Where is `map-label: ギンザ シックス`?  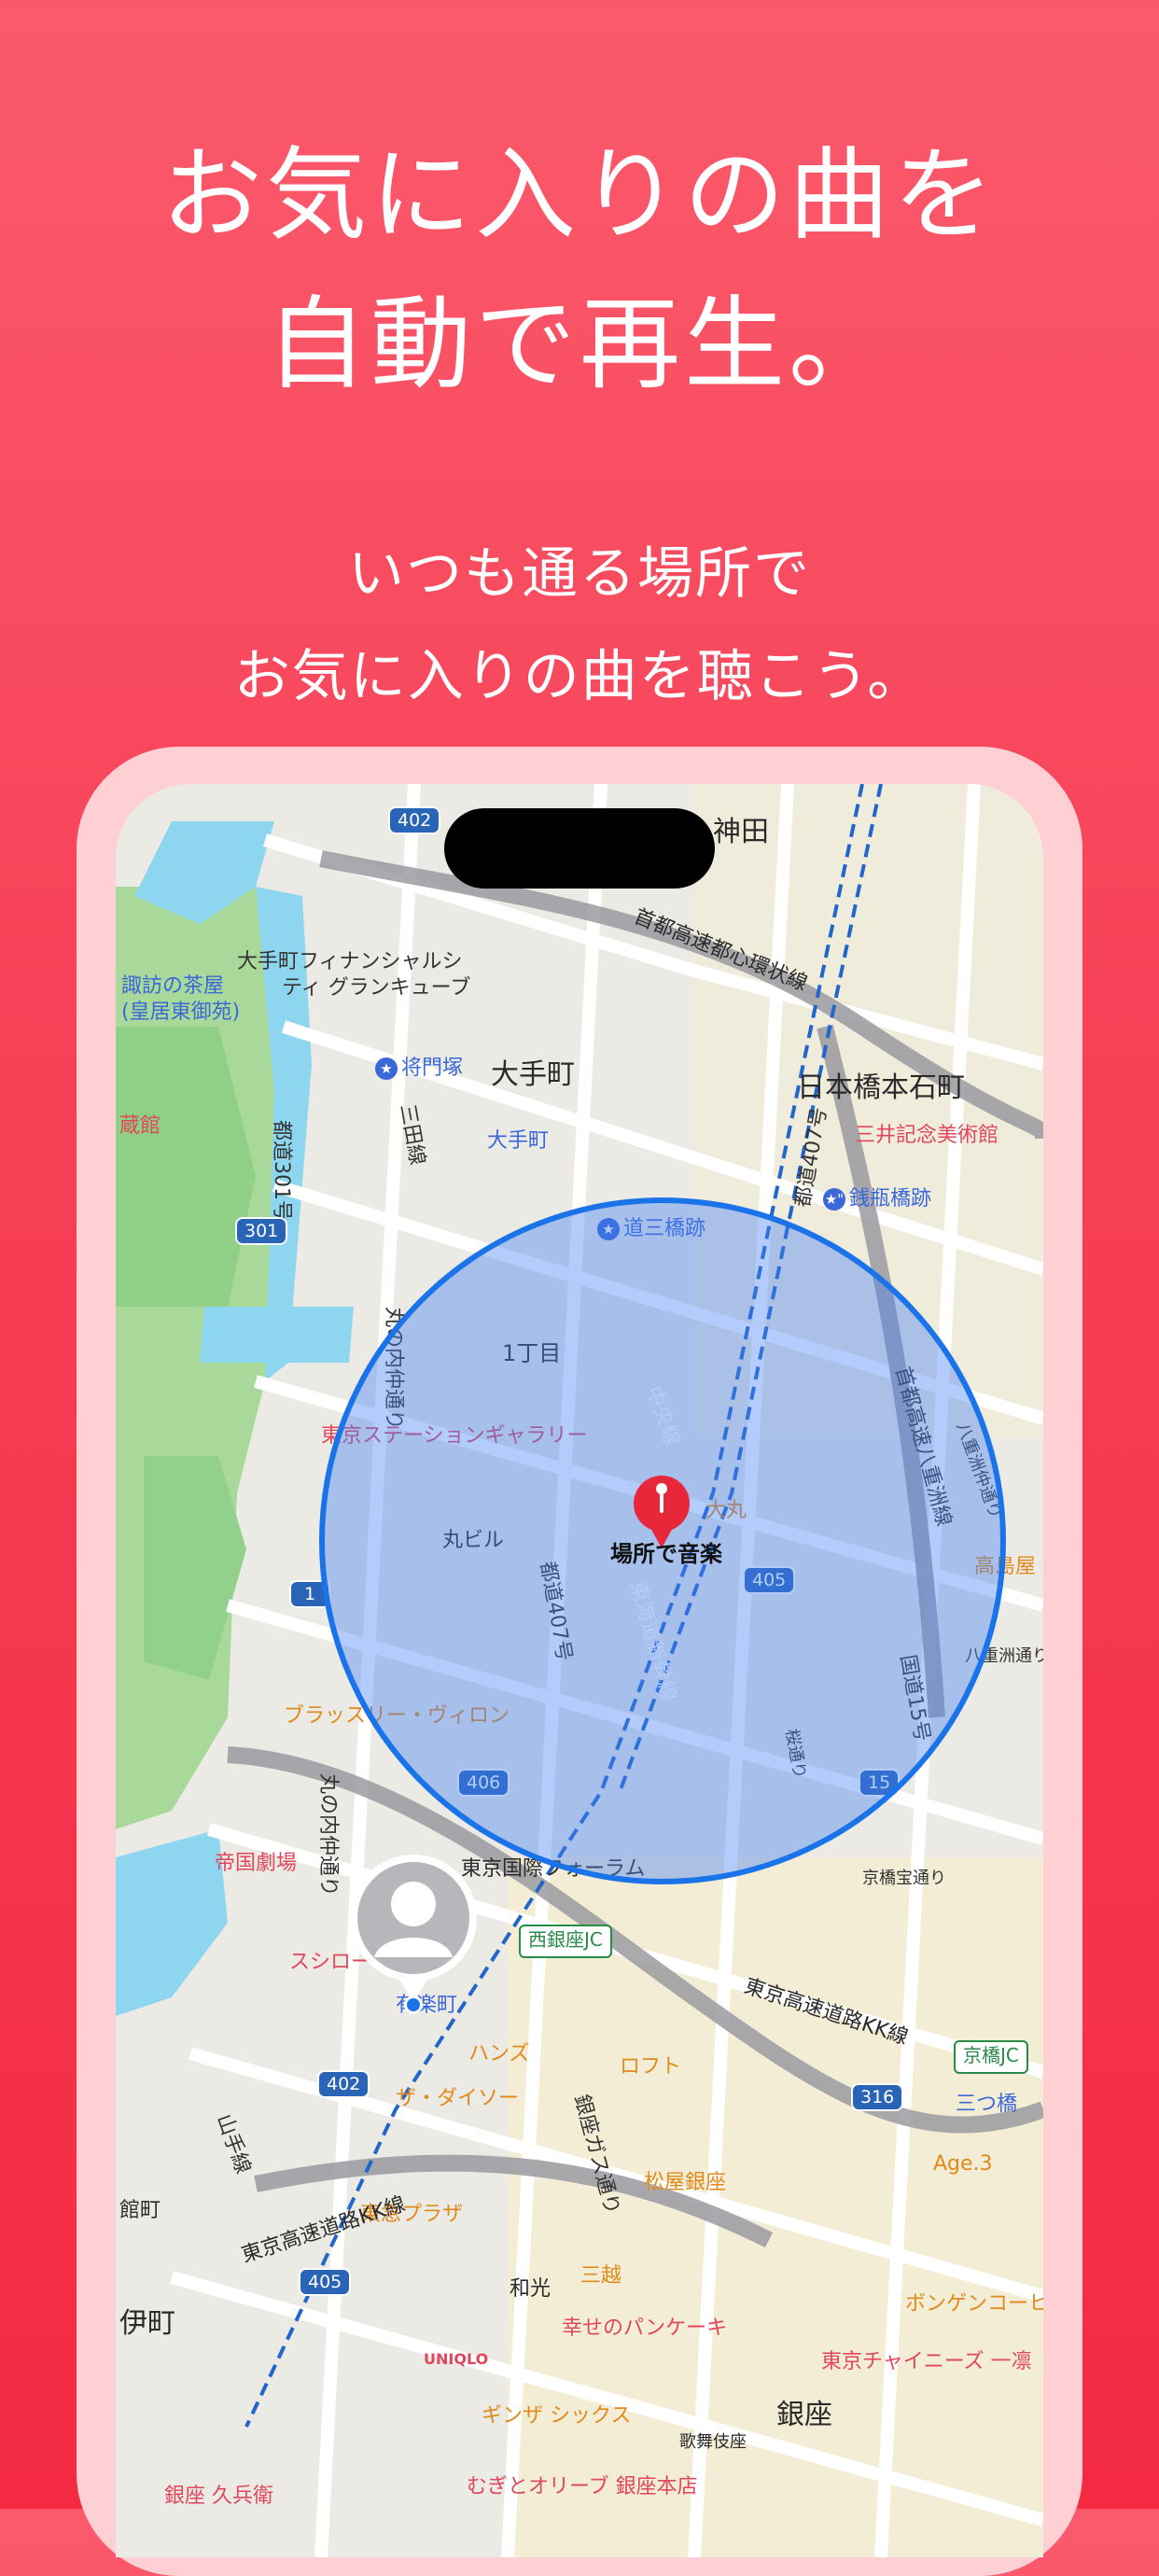 map-label: ギンザ シックス is located at coordinates (557, 2416).